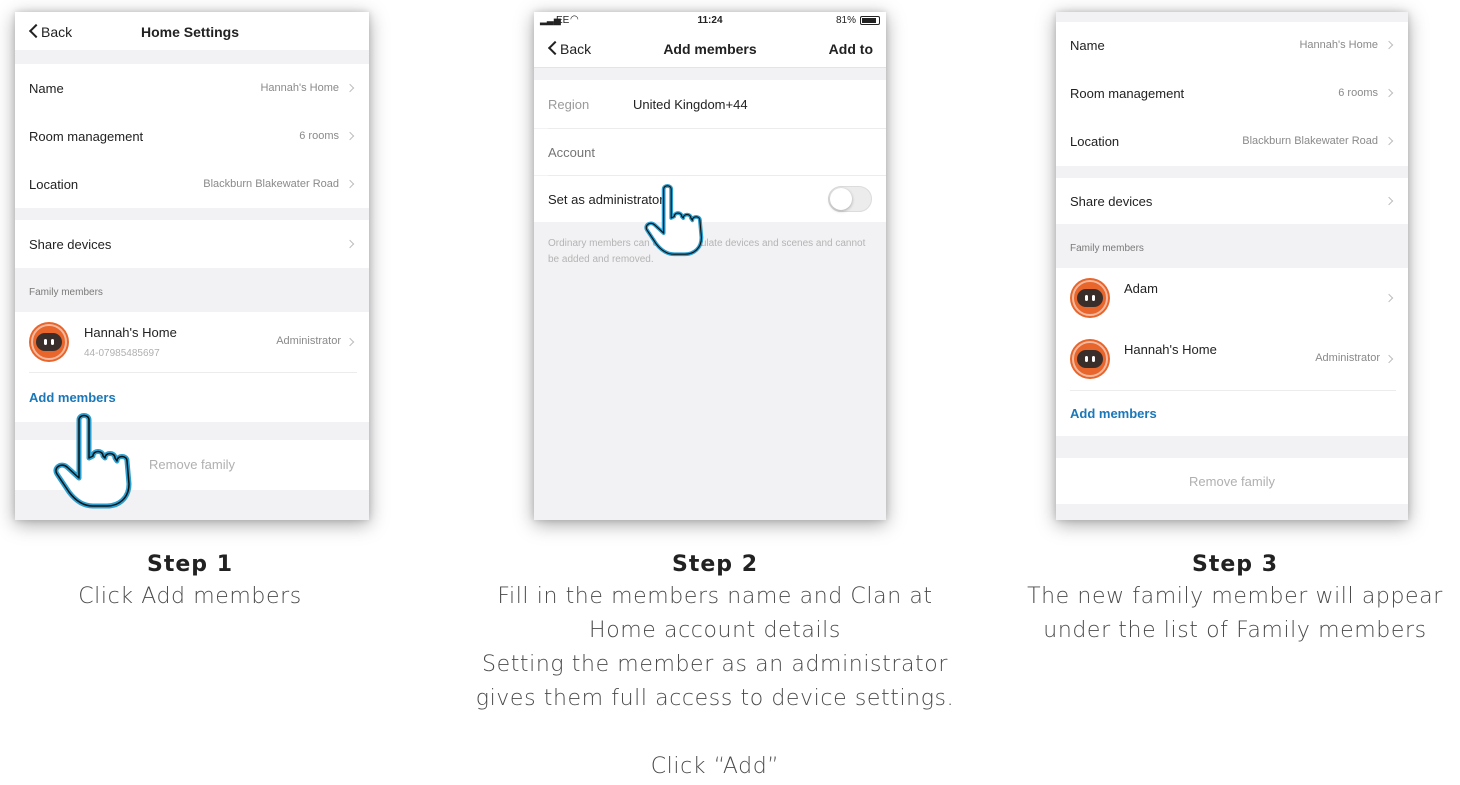 This screenshot has width=1460, height=785. I want to click on status-bar: ▂▃▅ EE ◠ 11:24 81%, so click(710, 21).